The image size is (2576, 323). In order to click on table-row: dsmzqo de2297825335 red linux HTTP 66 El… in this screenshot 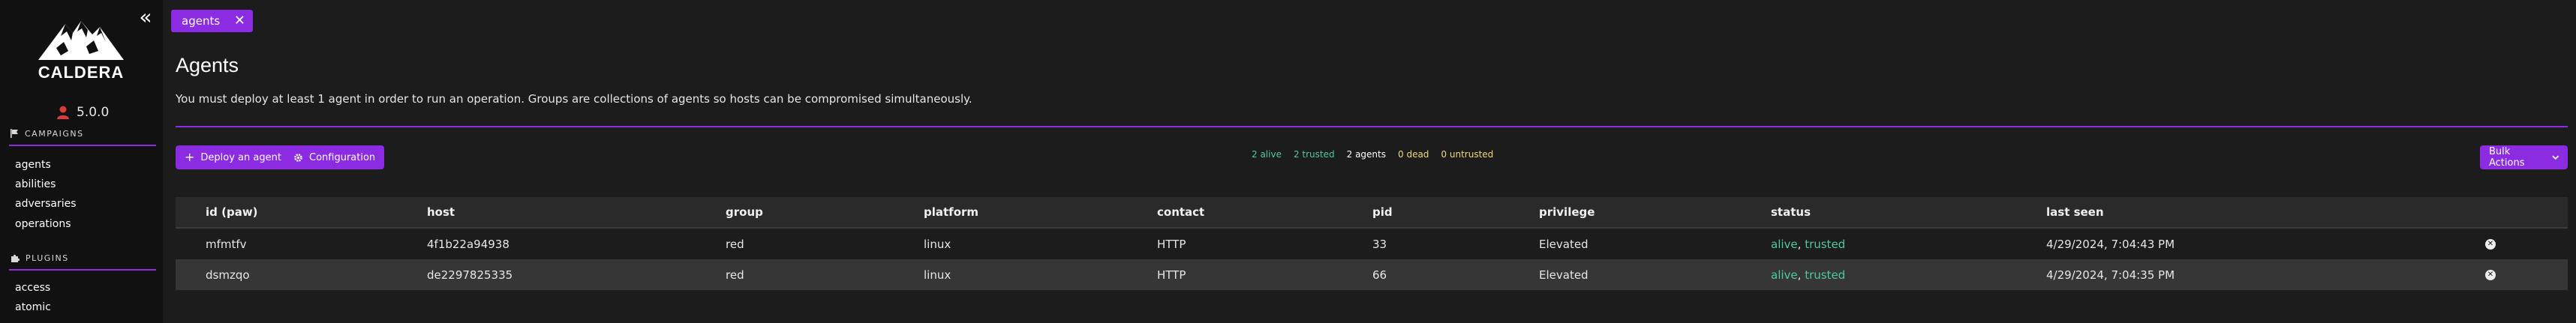, I will do `click(1372, 274)`.